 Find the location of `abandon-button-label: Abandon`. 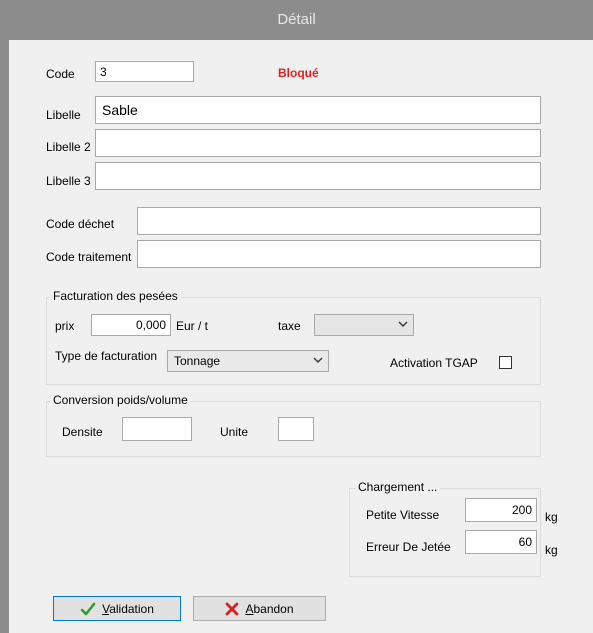

abandon-button-label: Abandon is located at coordinates (269, 608).